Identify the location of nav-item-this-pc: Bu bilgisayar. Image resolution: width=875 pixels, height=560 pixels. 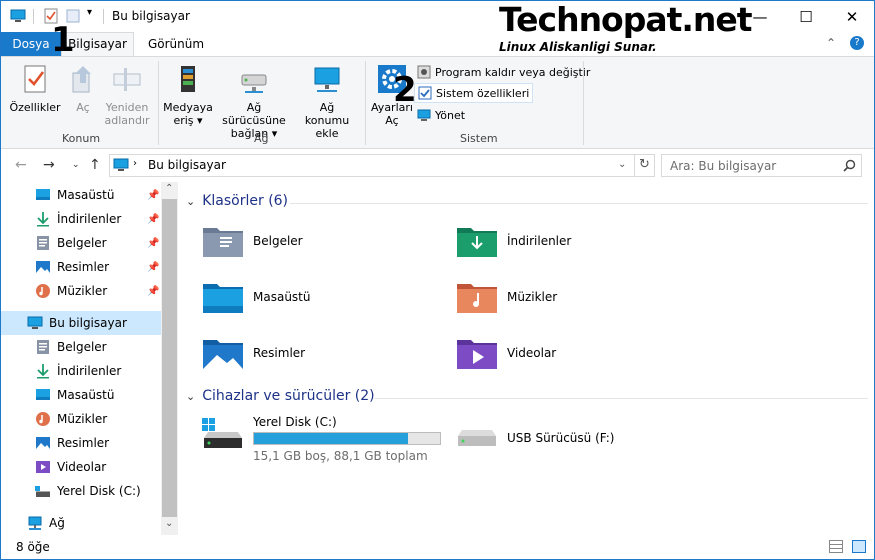
(81, 323).